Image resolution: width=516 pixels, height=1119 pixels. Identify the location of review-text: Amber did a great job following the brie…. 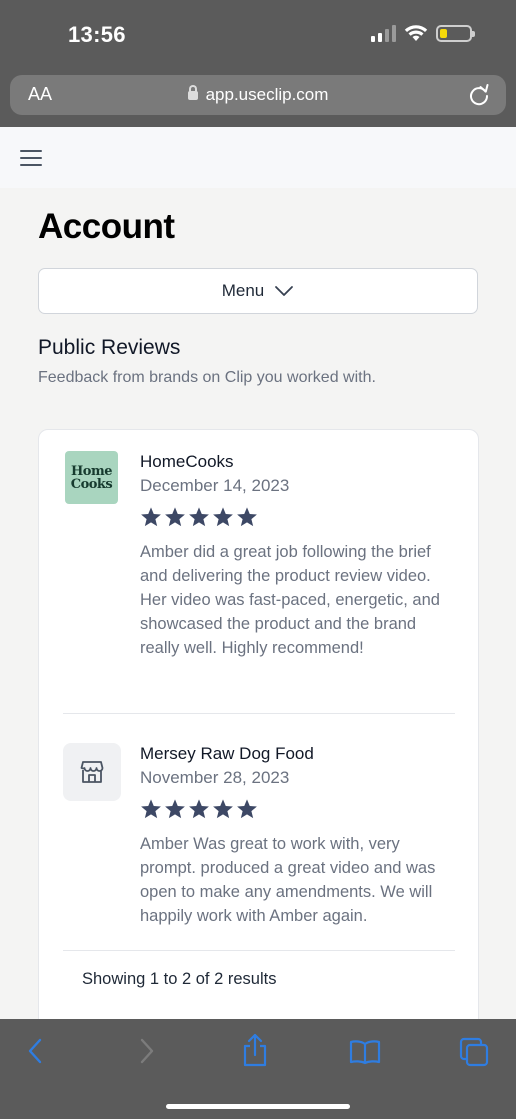
(290, 600).